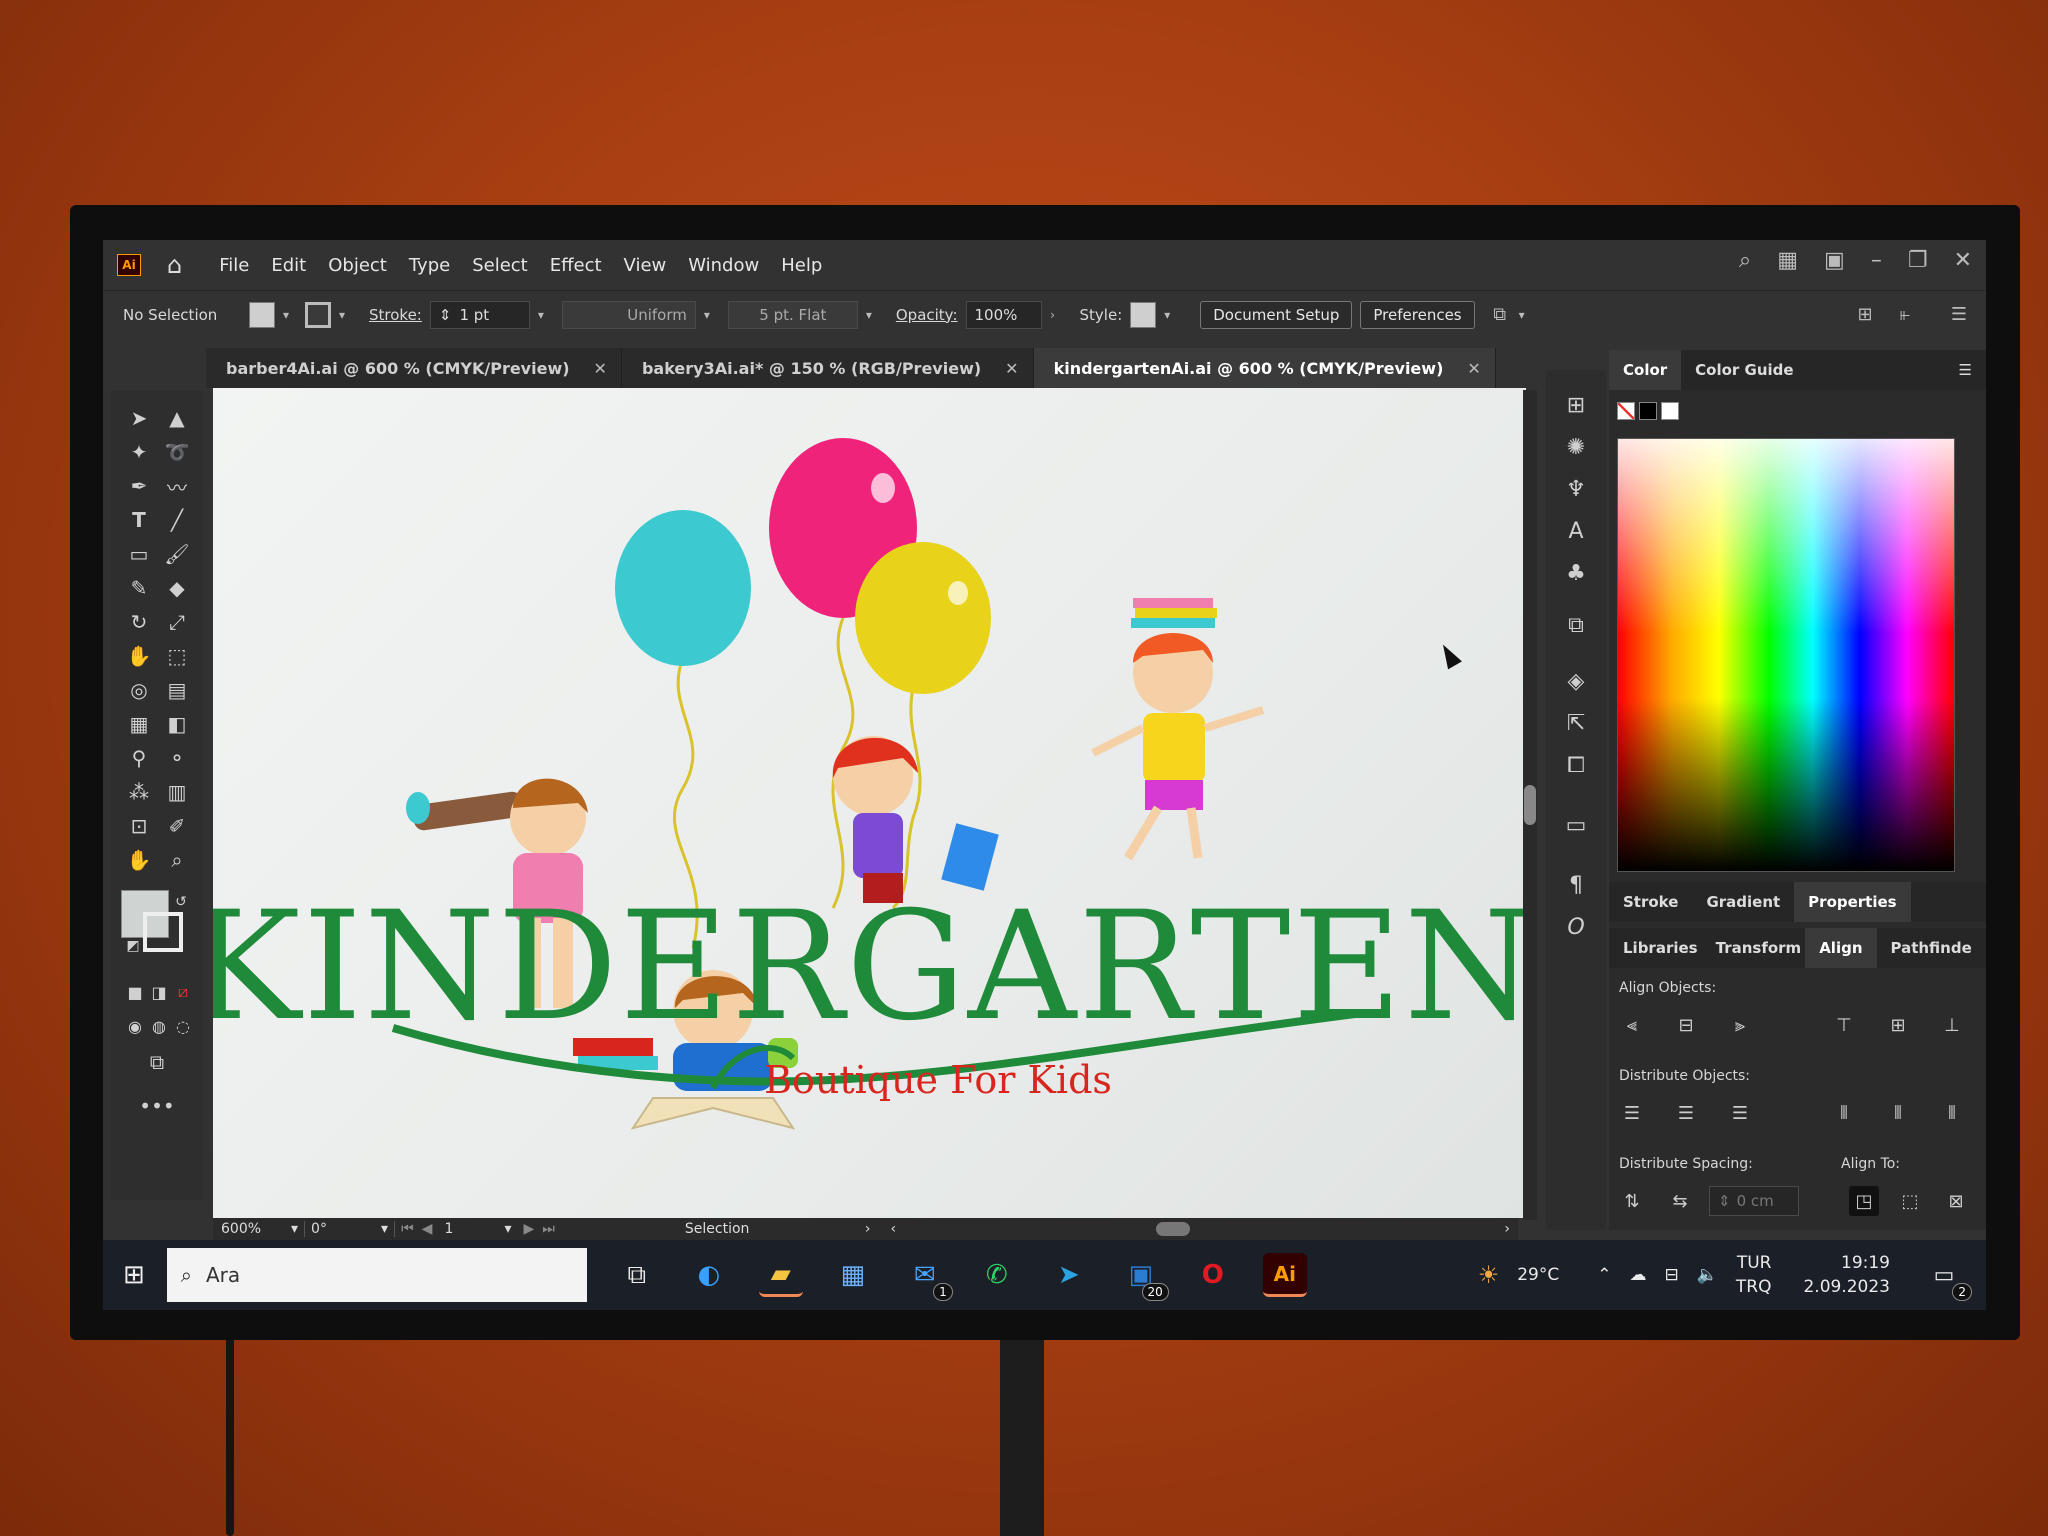 The height and width of the screenshot is (1536, 2048). Describe the element at coordinates (177, 656) in the screenshot. I see `free-transform-icon: ⬚` at that location.